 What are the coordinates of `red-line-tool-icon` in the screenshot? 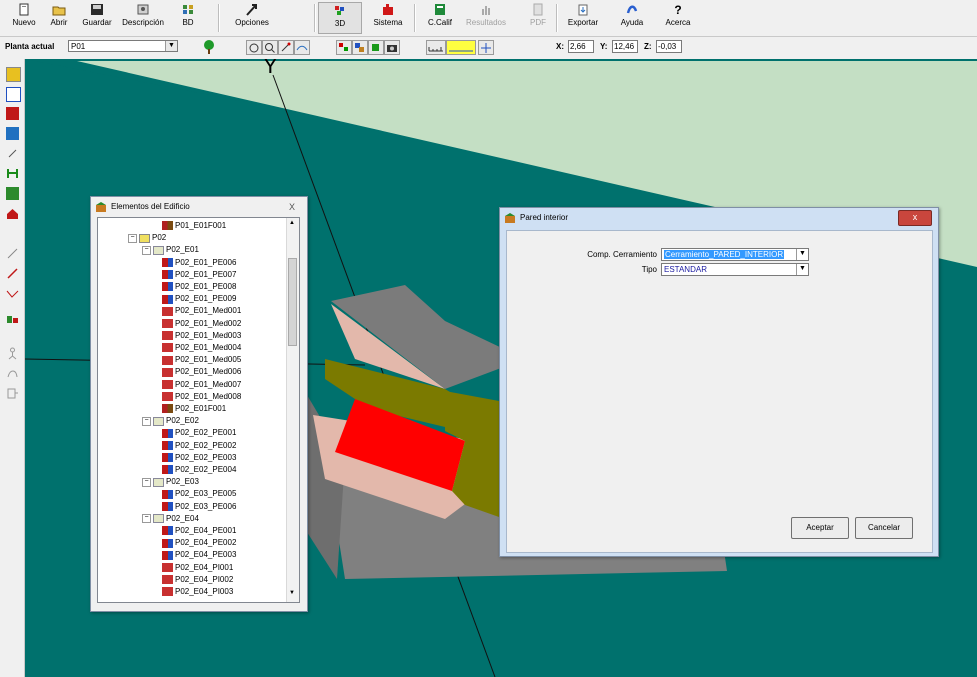 It's located at (12, 273).